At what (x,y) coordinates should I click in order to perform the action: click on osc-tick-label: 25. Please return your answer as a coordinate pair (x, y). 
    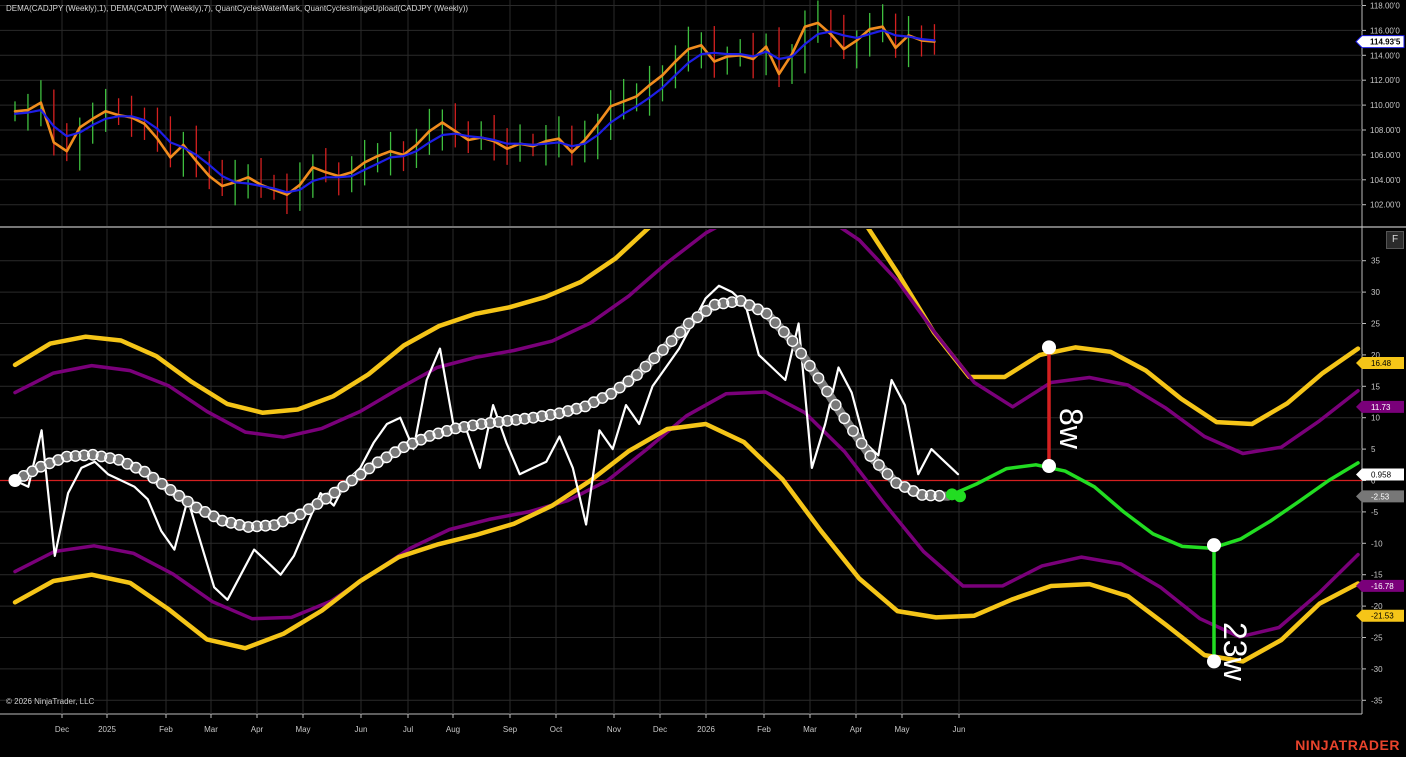
    Looking at the image, I should click on (1375, 324).